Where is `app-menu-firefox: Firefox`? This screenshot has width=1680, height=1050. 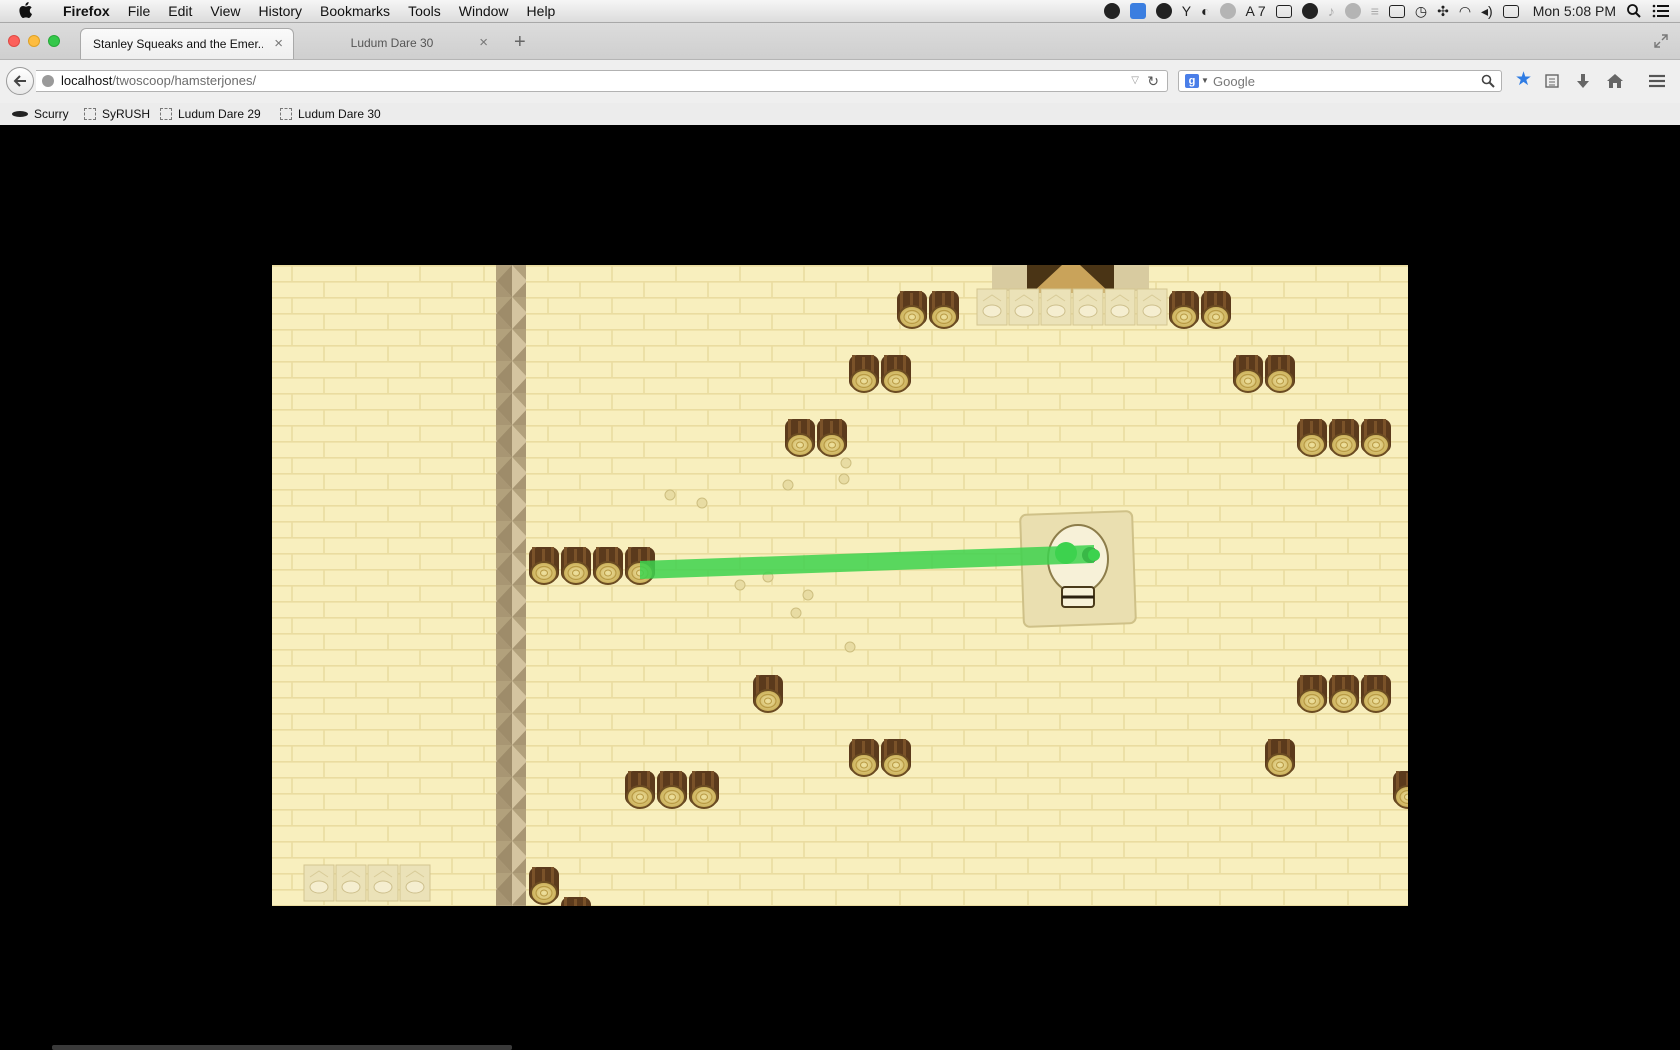
app-menu-firefox: Firefox is located at coordinates (86, 11).